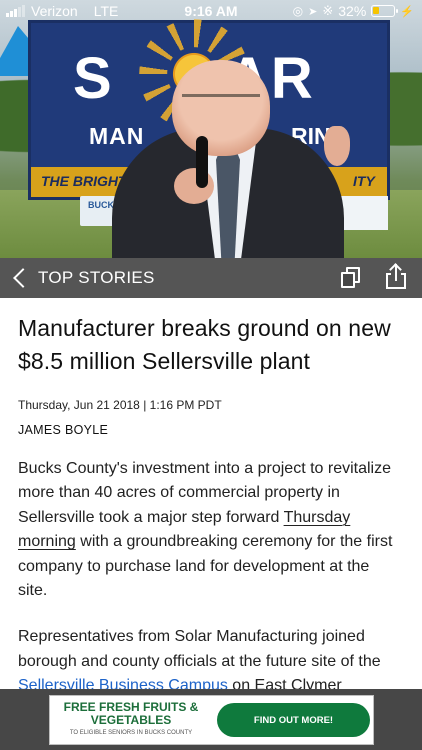  Describe the element at coordinates (351, 278) in the screenshot. I see `copy-icon` at that location.